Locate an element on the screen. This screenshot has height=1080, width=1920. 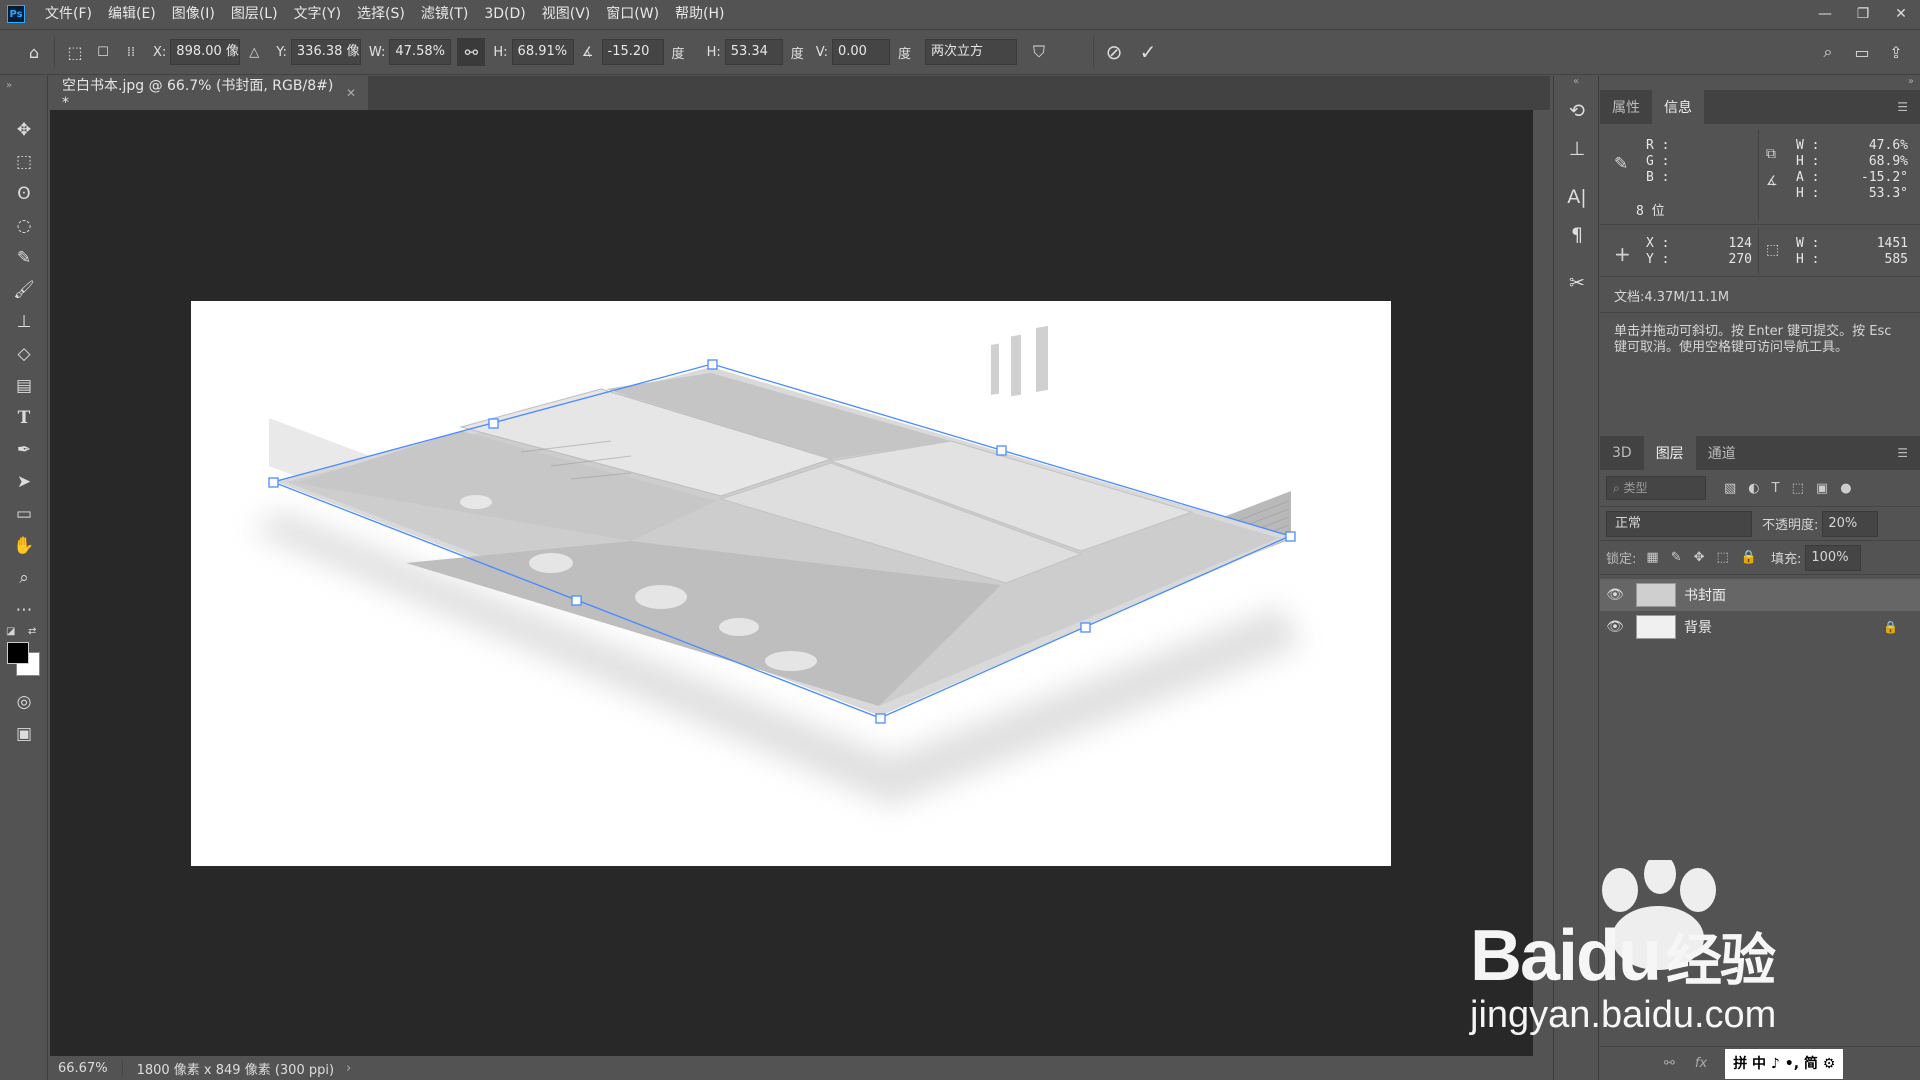
rectangle-tool-icon: ▭ is located at coordinates (24, 514).